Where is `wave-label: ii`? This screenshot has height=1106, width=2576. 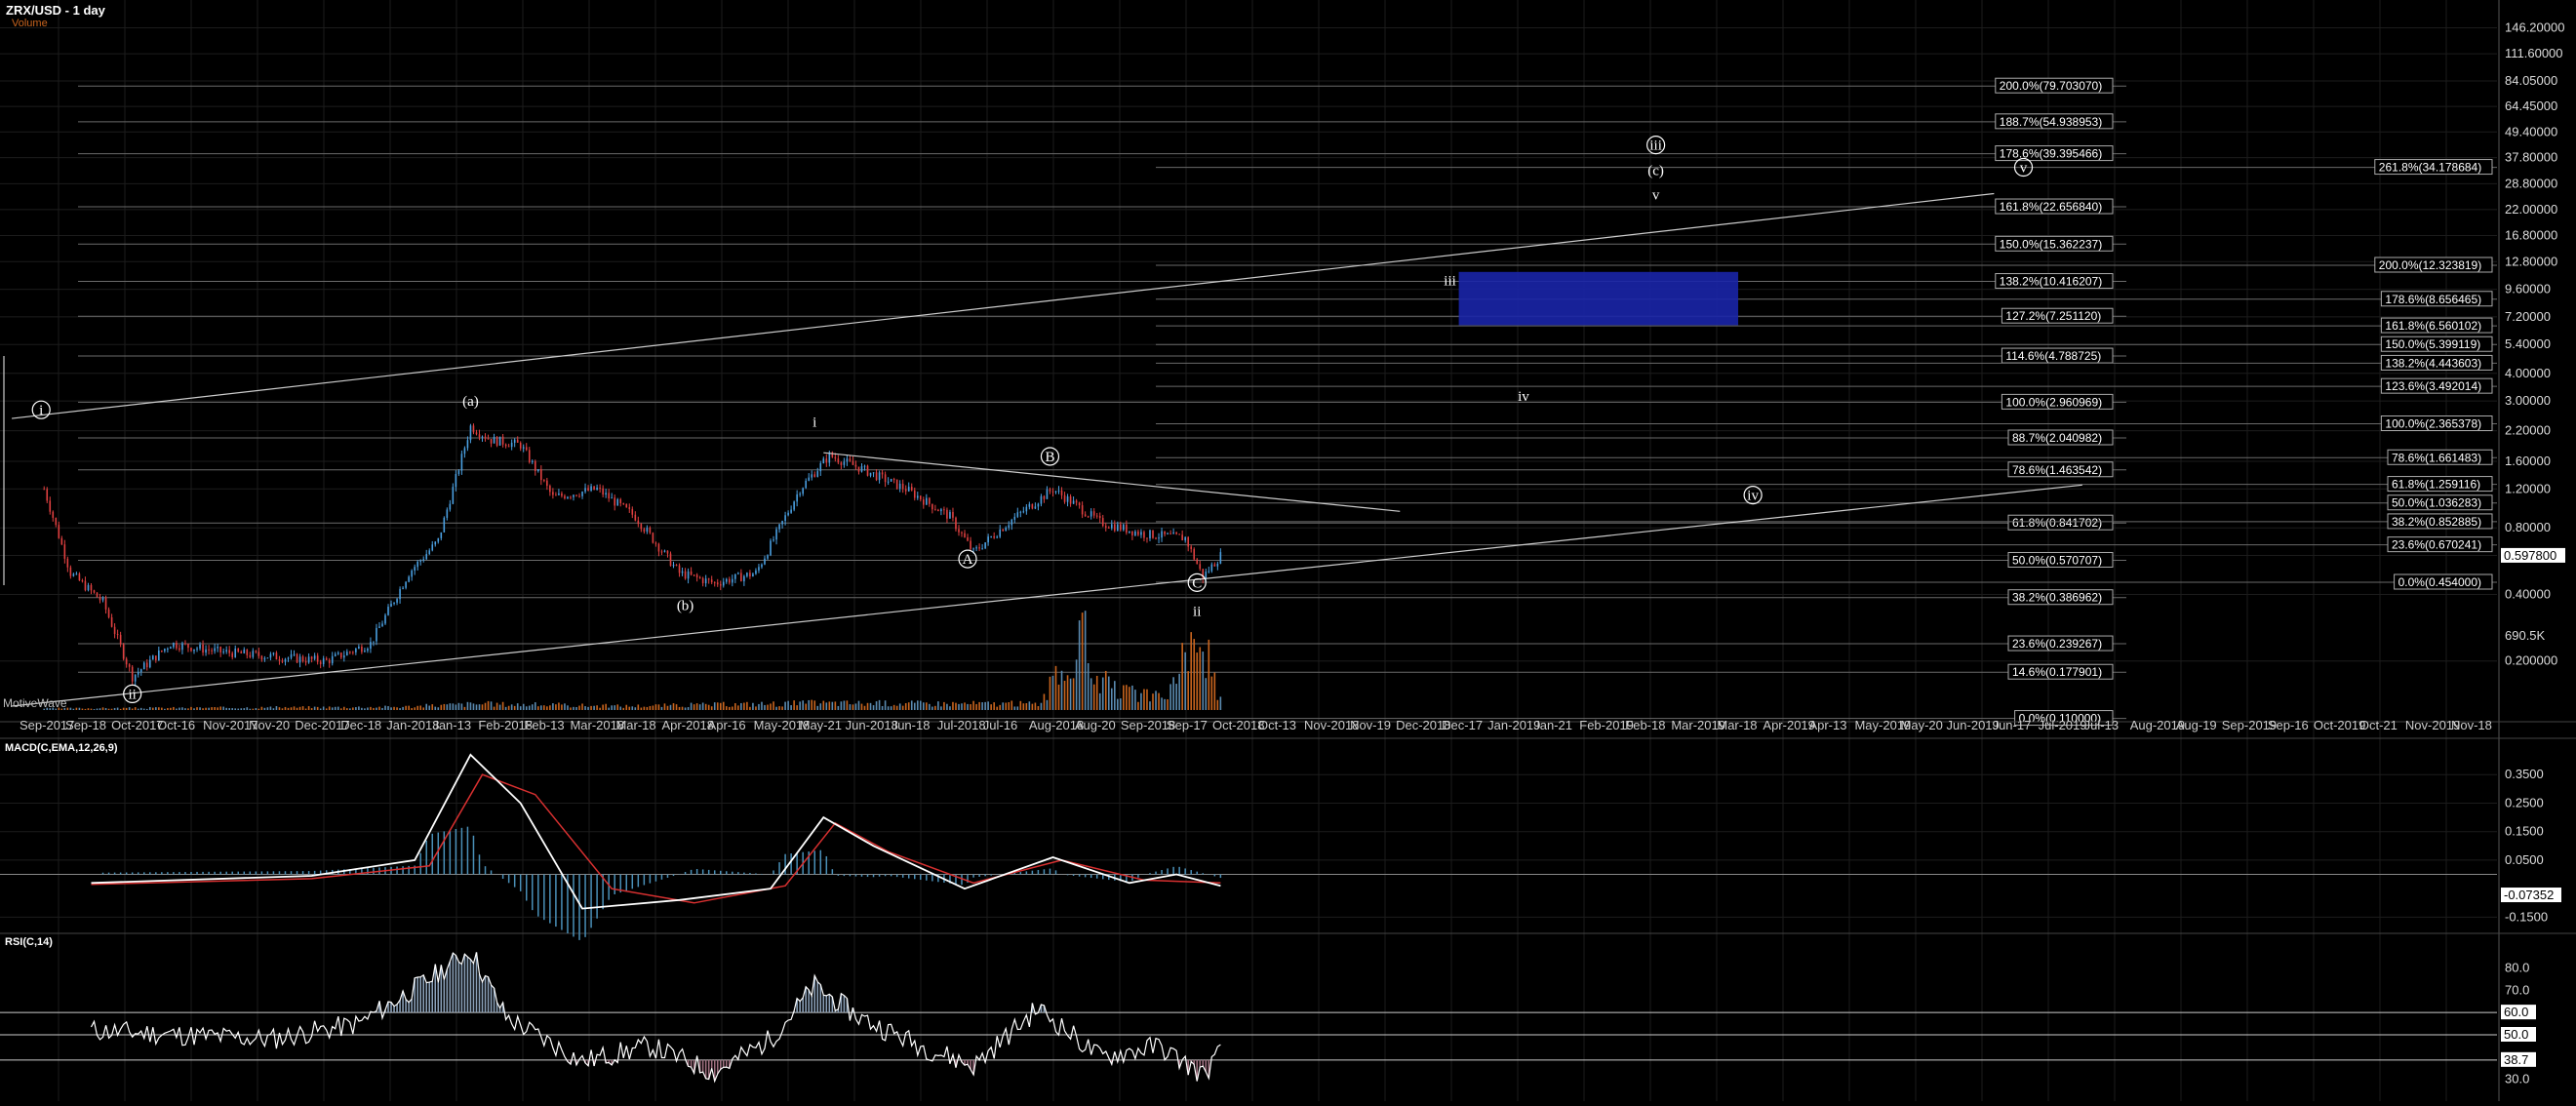 wave-label: ii is located at coordinates (1197, 611).